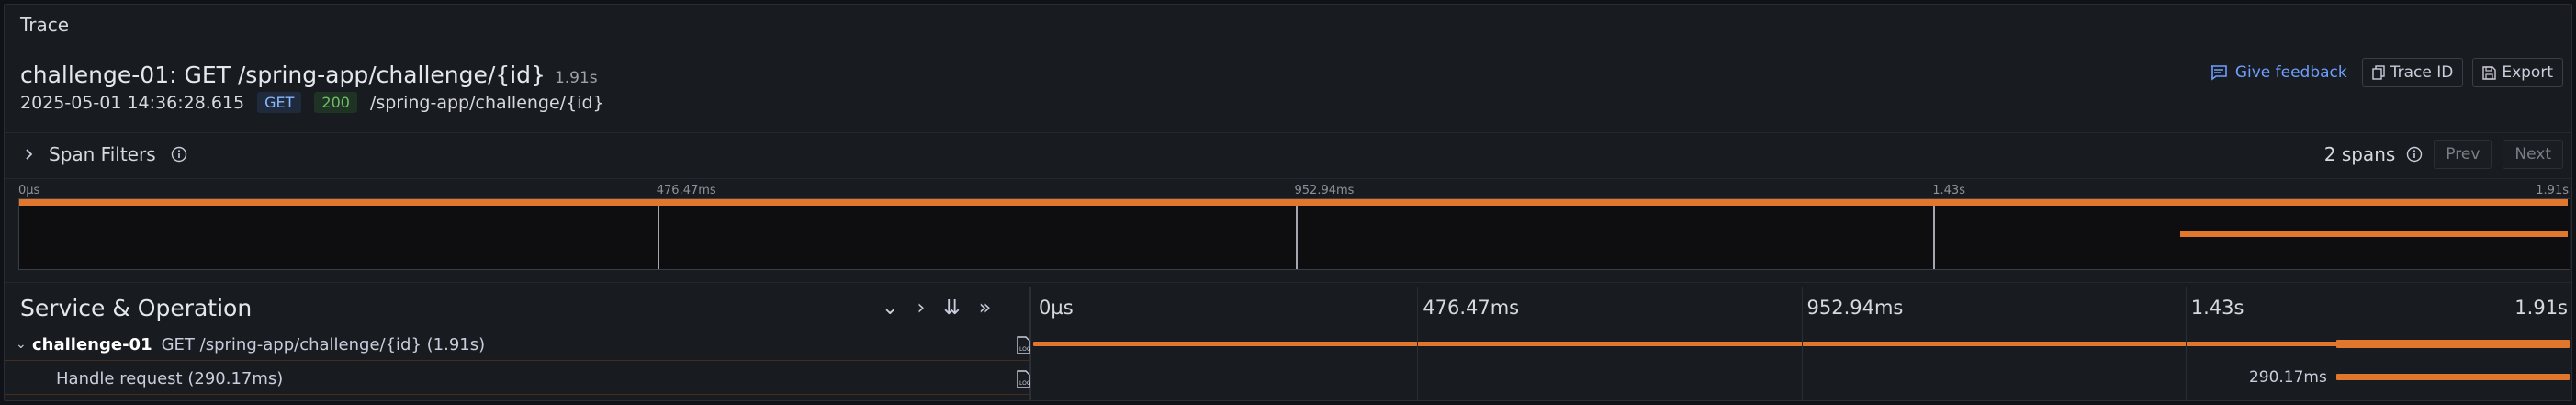 Image resolution: width=2576 pixels, height=405 pixels. Describe the element at coordinates (323, 344) in the screenshot. I see `span-operation: GET /spring-app/challenge/{id} (1.91s)` at that location.